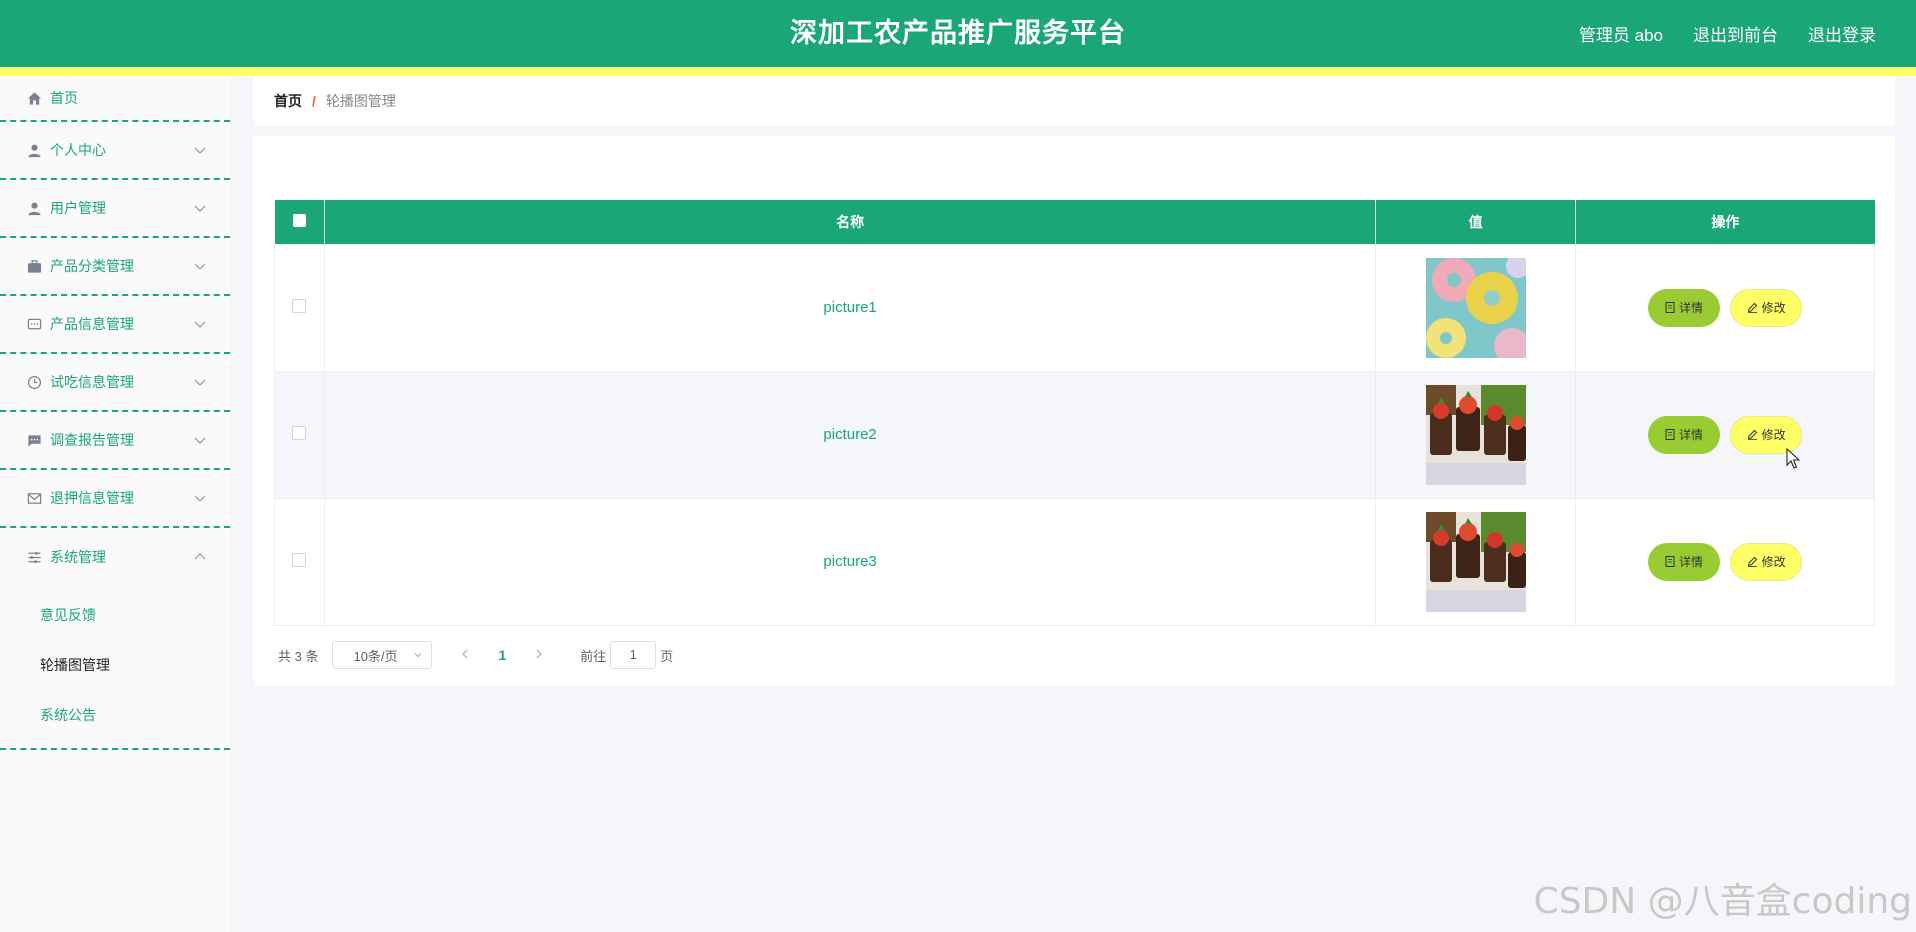 Image resolution: width=1916 pixels, height=932 pixels. What do you see at coordinates (298, 656) in the screenshot?
I see `total-count: 共 3 条` at bounding box center [298, 656].